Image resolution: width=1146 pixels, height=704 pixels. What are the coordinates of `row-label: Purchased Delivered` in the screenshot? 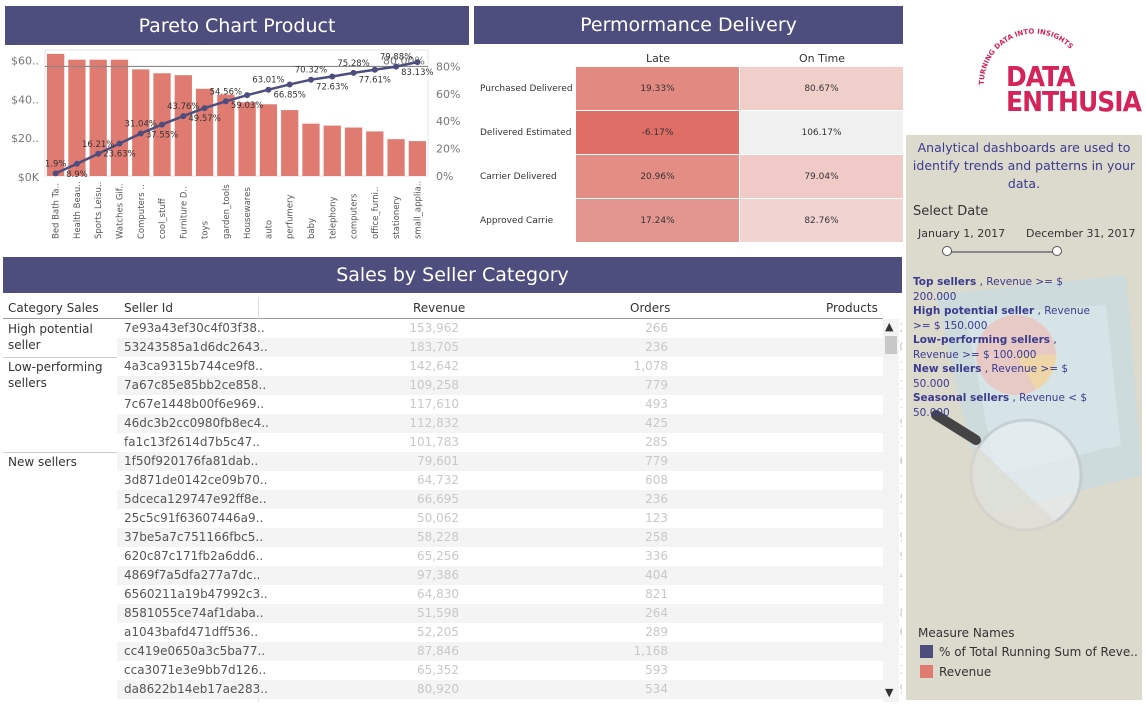 It's located at (526, 89).